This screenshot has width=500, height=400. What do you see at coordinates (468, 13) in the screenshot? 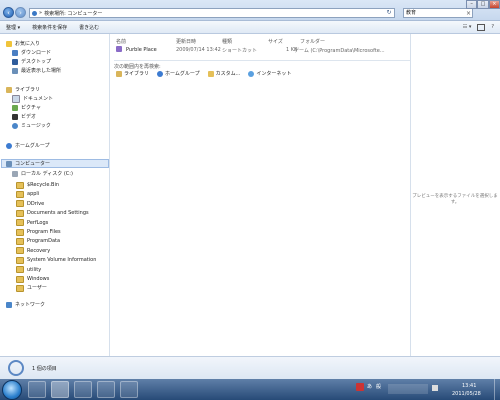
I see `clear-search-icon: ×` at bounding box center [468, 13].